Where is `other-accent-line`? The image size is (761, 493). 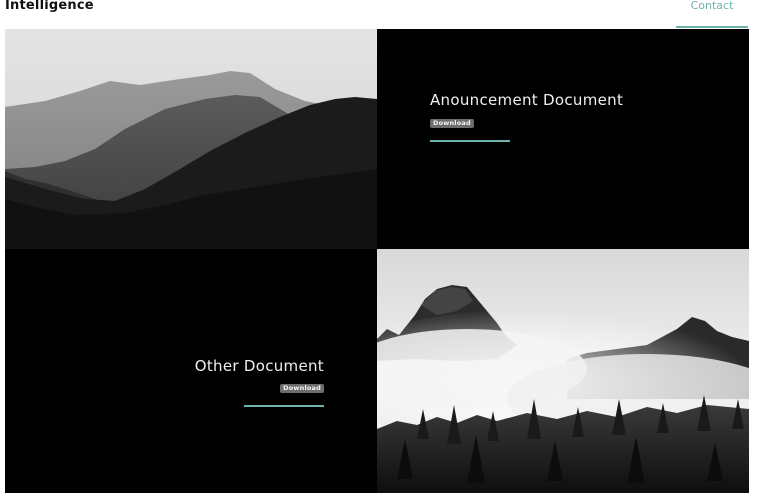 other-accent-line is located at coordinates (284, 406).